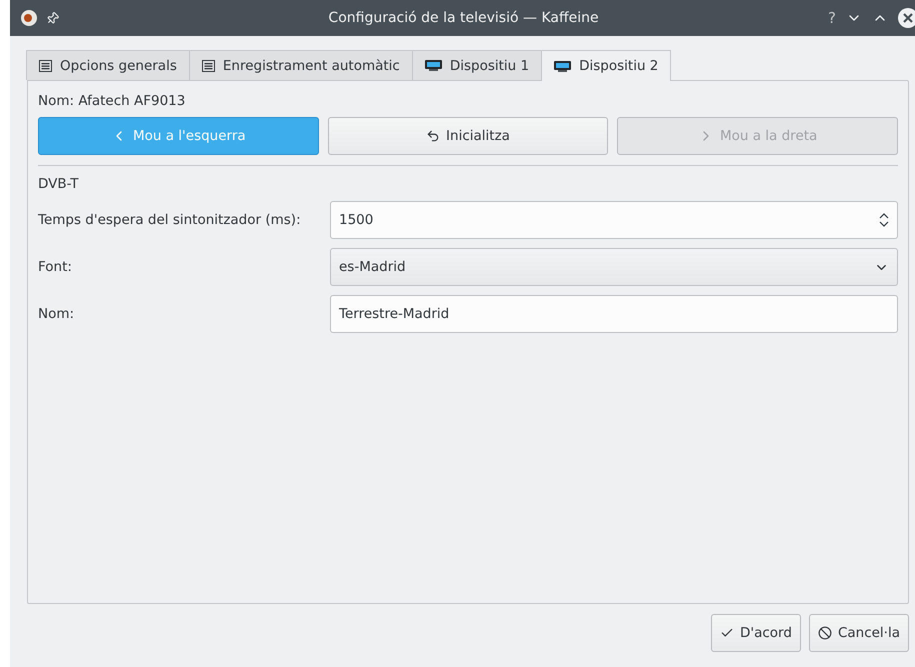 The height and width of the screenshot is (667, 915). What do you see at coordinates (614, 220) in the screenshot?
I see `spin-box: 1500` at bounding box center [614, 220].